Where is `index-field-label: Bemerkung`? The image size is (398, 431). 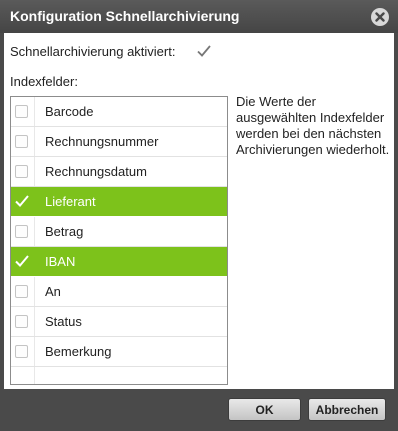
index-field-label: Bemerkung is located at coordinates (78, 351).